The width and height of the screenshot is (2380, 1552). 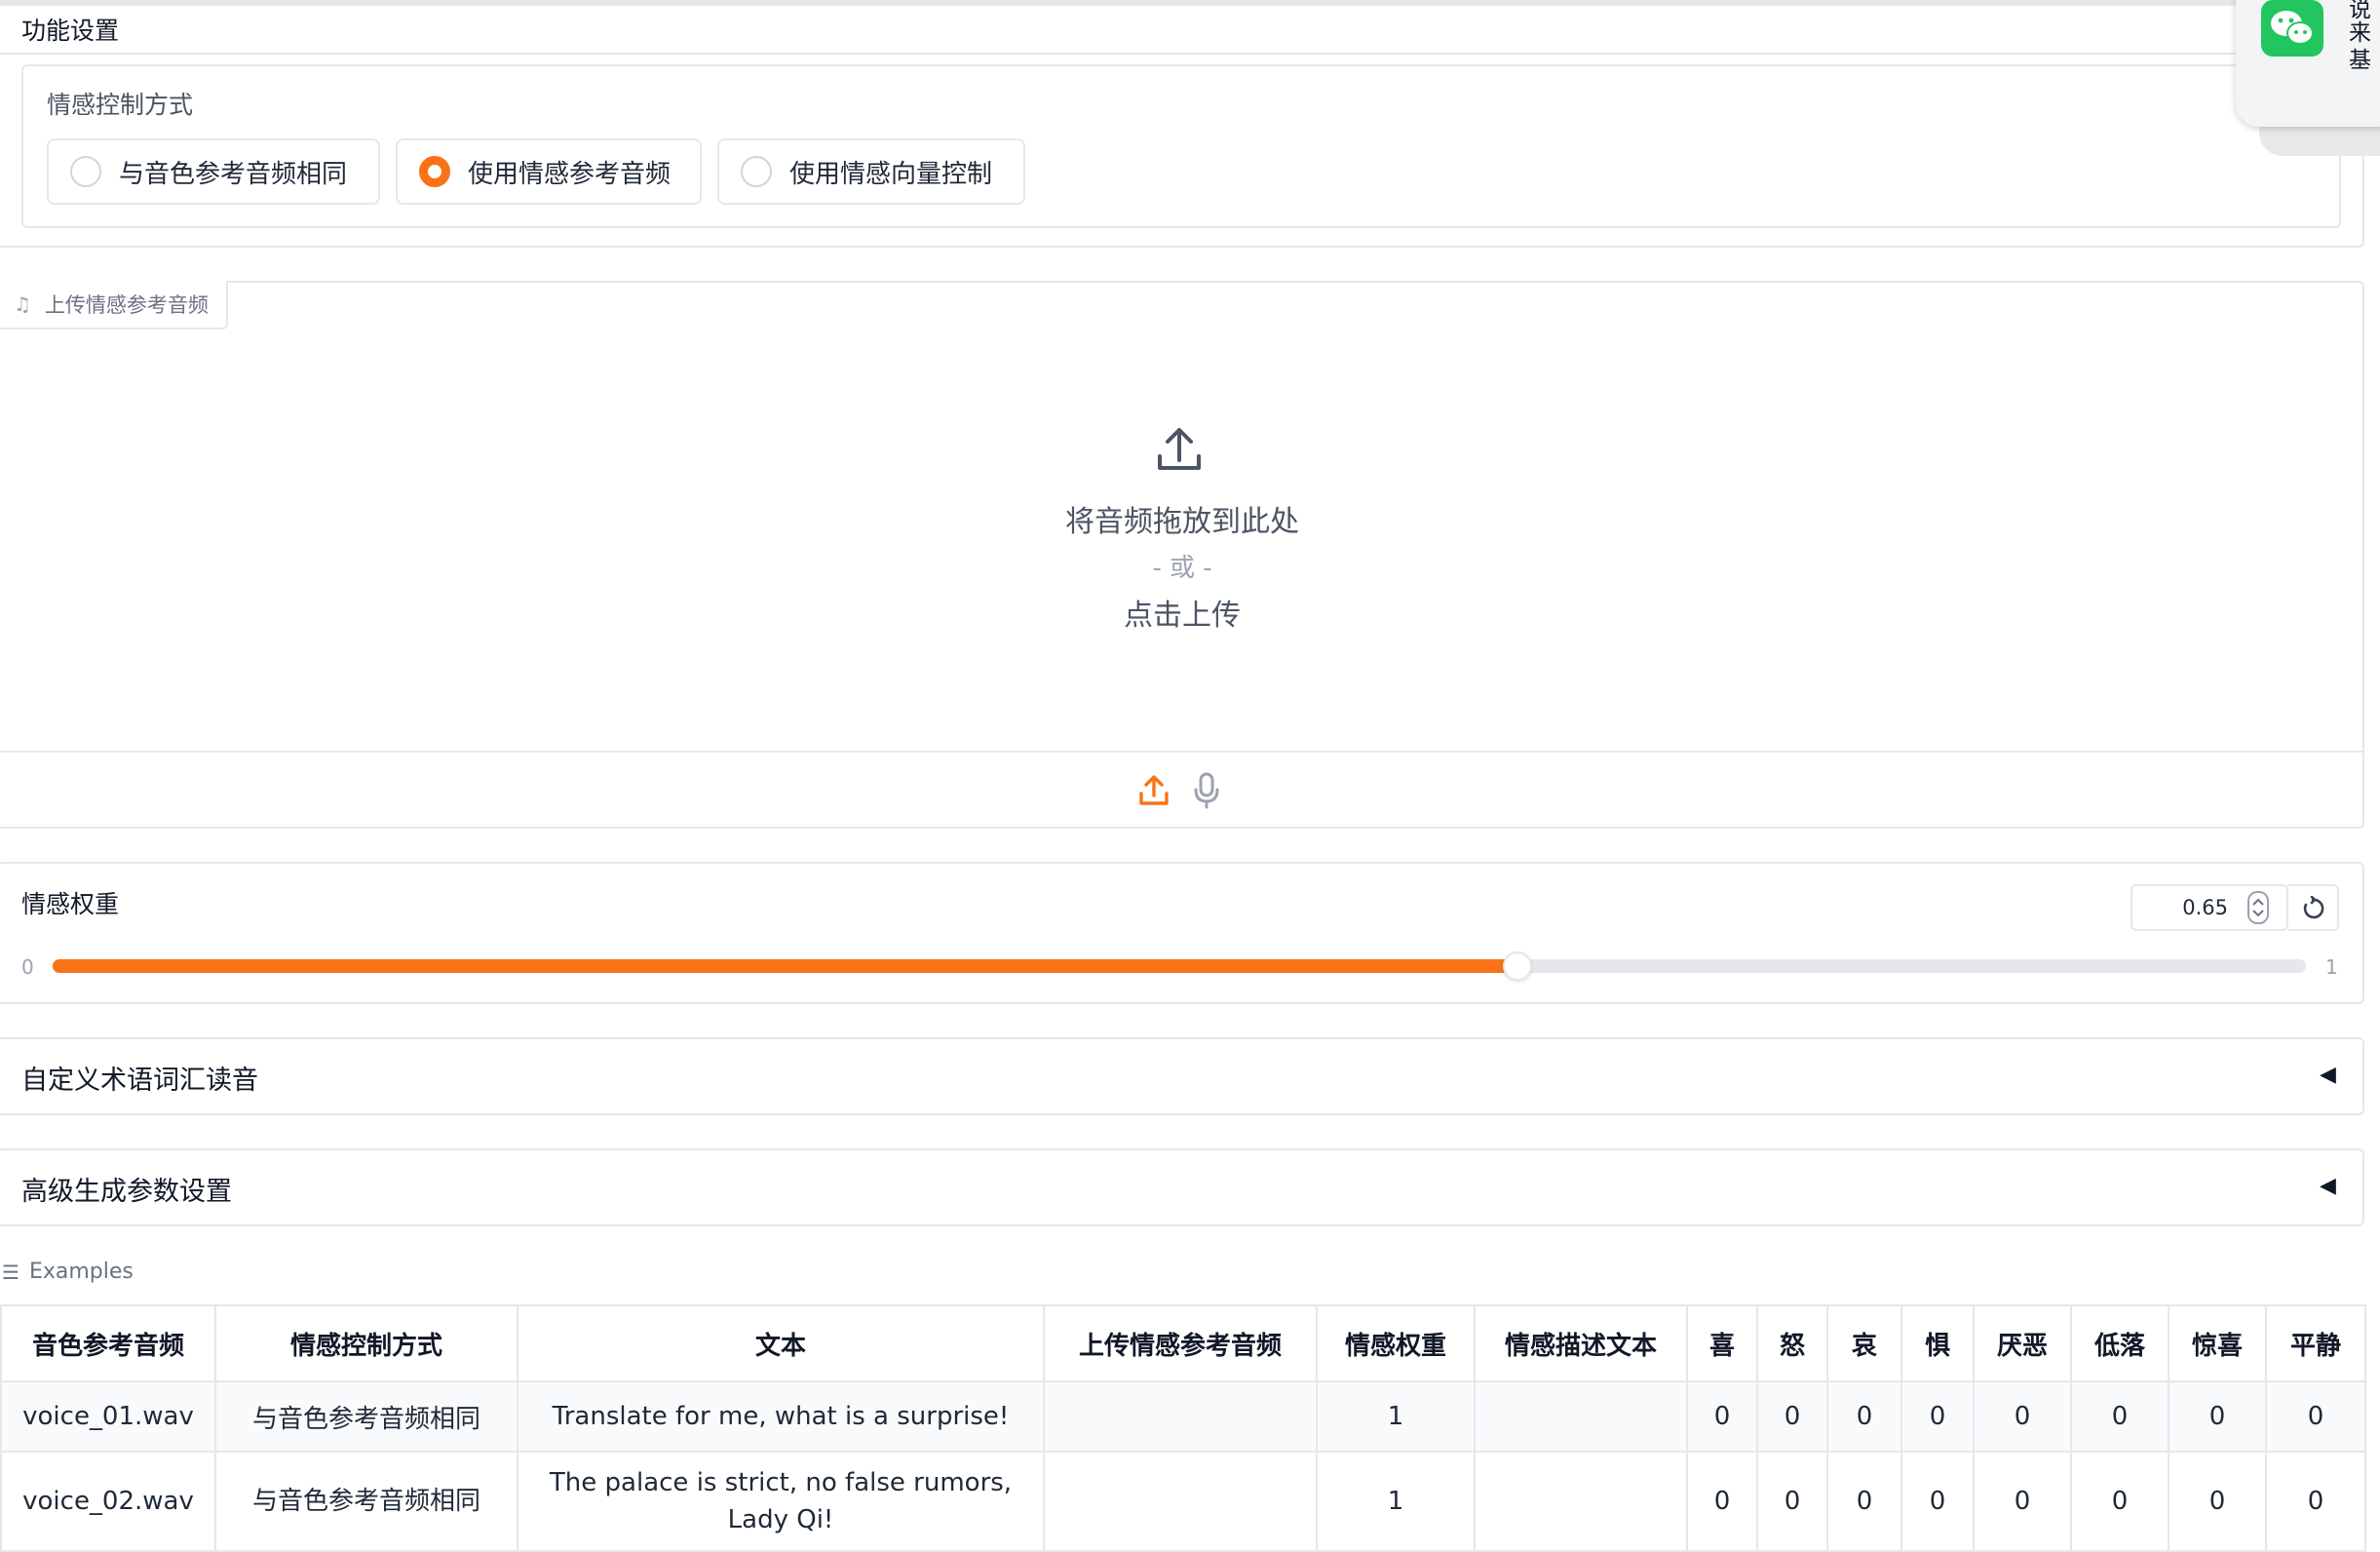 I want to click on accordion-title: 自定义术语词汇读音, so click(x=139, y=1081).